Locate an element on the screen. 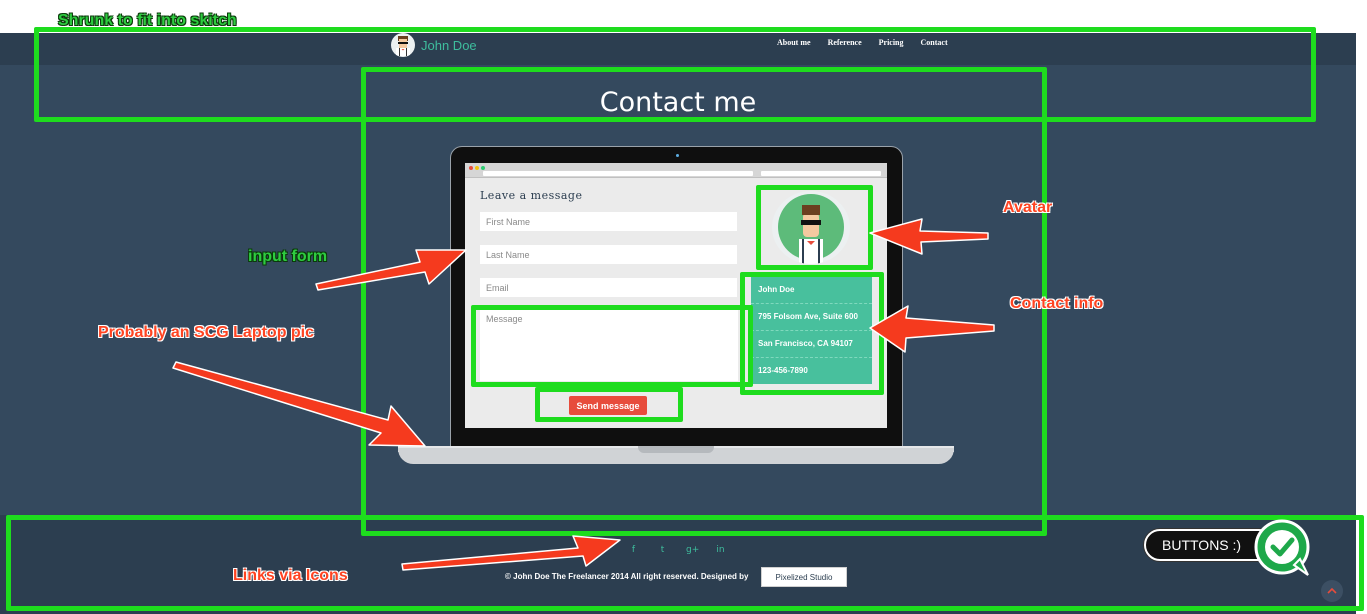  contact-address: 795 Folsom Ave, Suite 600 is located at coordinates (811, 317).